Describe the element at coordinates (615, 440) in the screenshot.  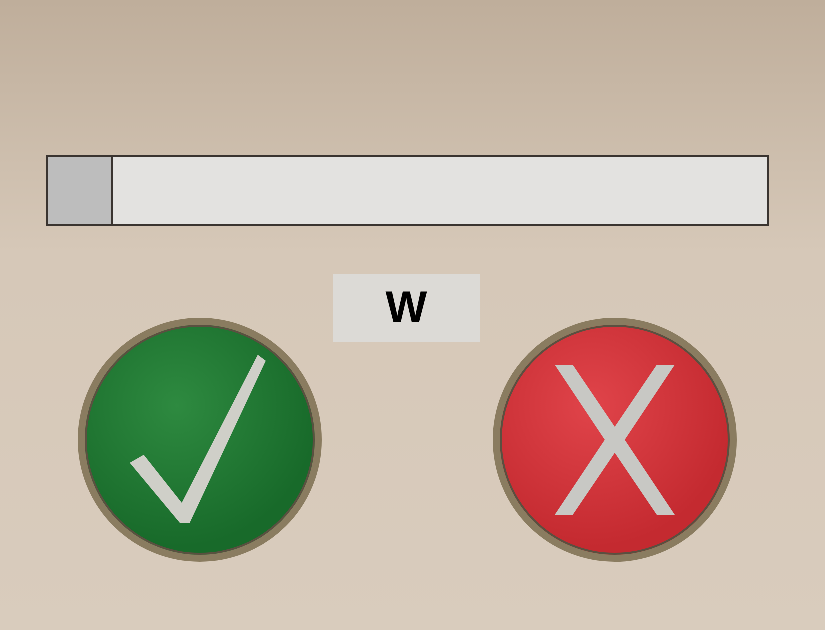
I see `x-icon` at that location.